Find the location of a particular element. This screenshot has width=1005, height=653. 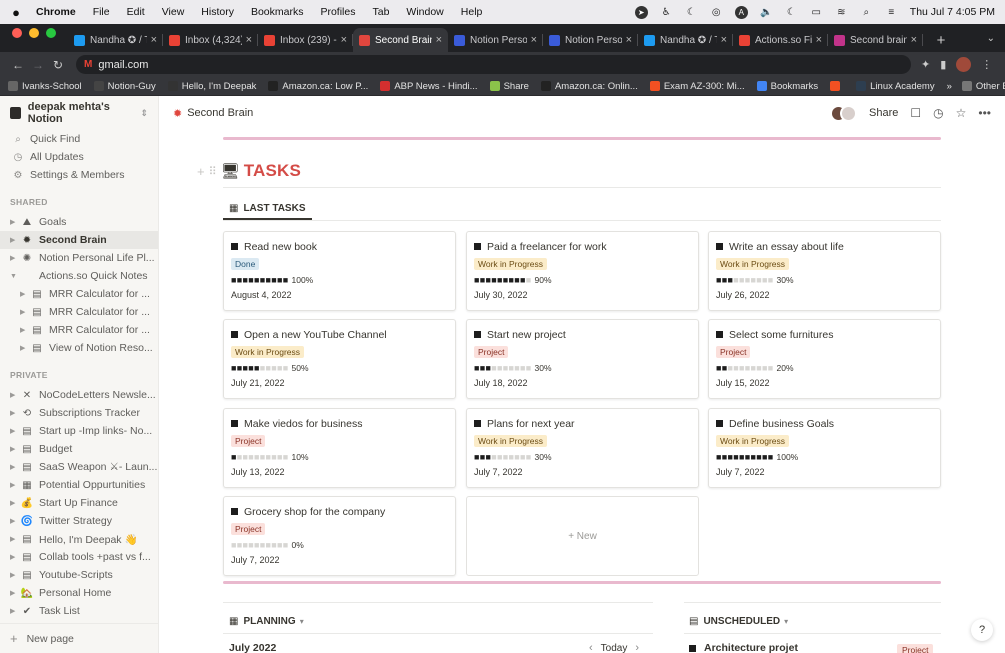

menu-file: File is located at coordinates (101, 12).